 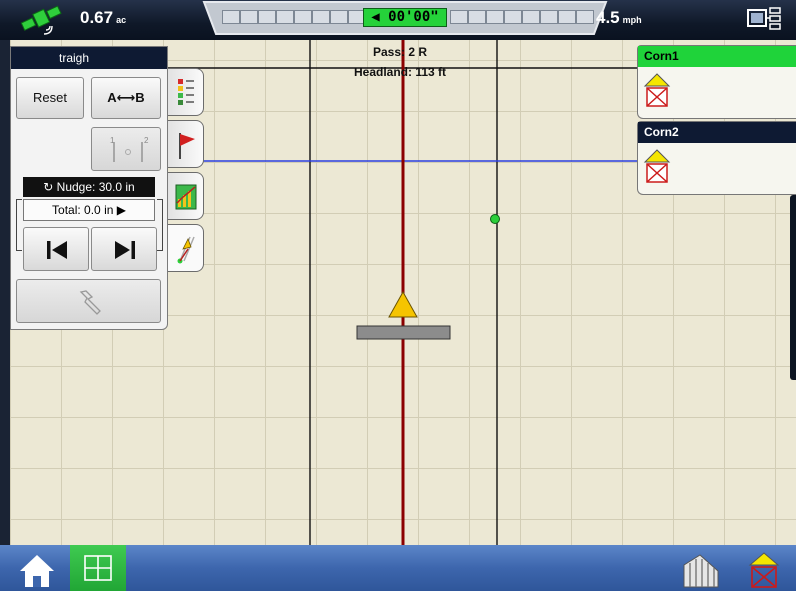 I want to click on guidance-tab, so click(x=186, y=248).